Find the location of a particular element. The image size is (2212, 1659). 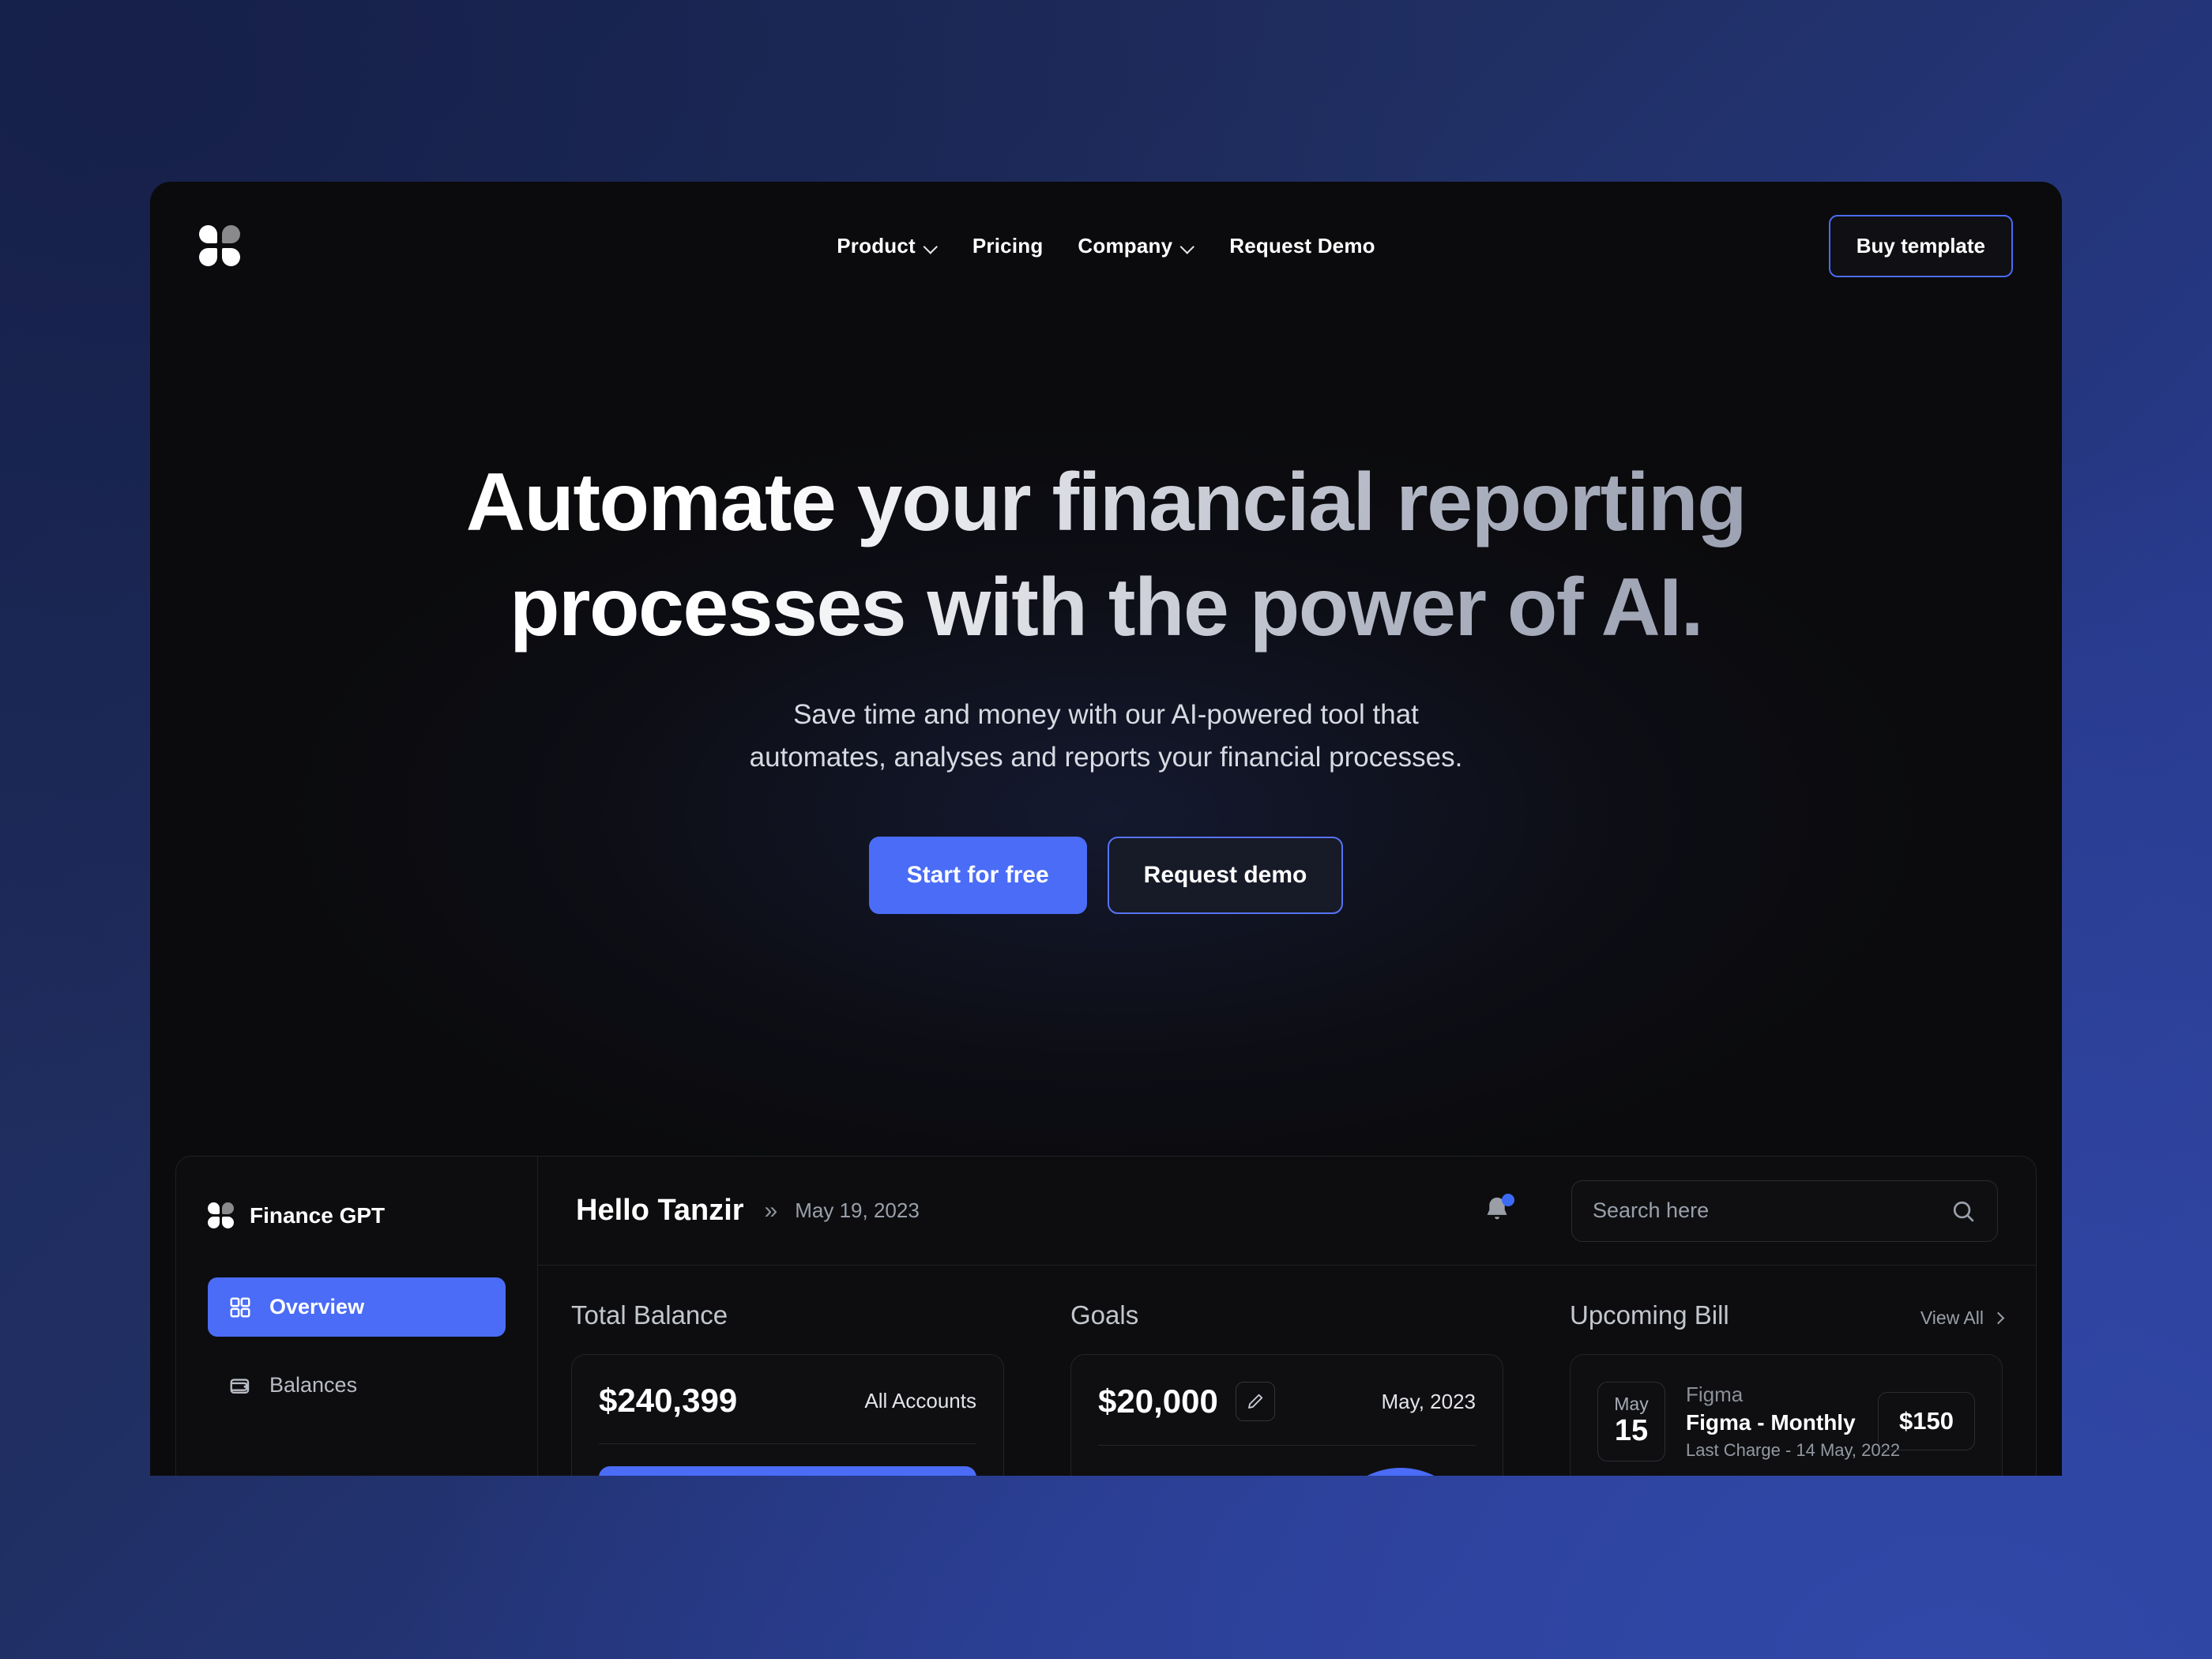

search-input is located at coordinates (1772, 1211).